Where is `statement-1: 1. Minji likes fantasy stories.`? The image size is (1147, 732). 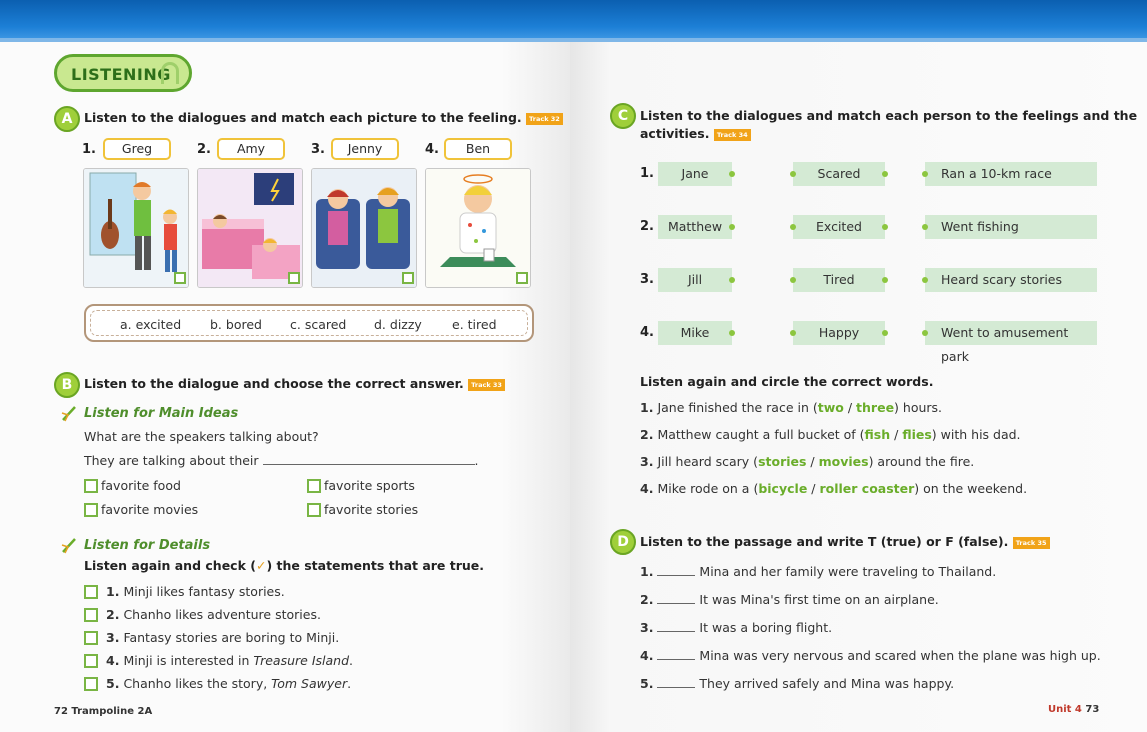
statement-1: 1. Minji likes fantasy stories. is located at coordinates (195, 591).